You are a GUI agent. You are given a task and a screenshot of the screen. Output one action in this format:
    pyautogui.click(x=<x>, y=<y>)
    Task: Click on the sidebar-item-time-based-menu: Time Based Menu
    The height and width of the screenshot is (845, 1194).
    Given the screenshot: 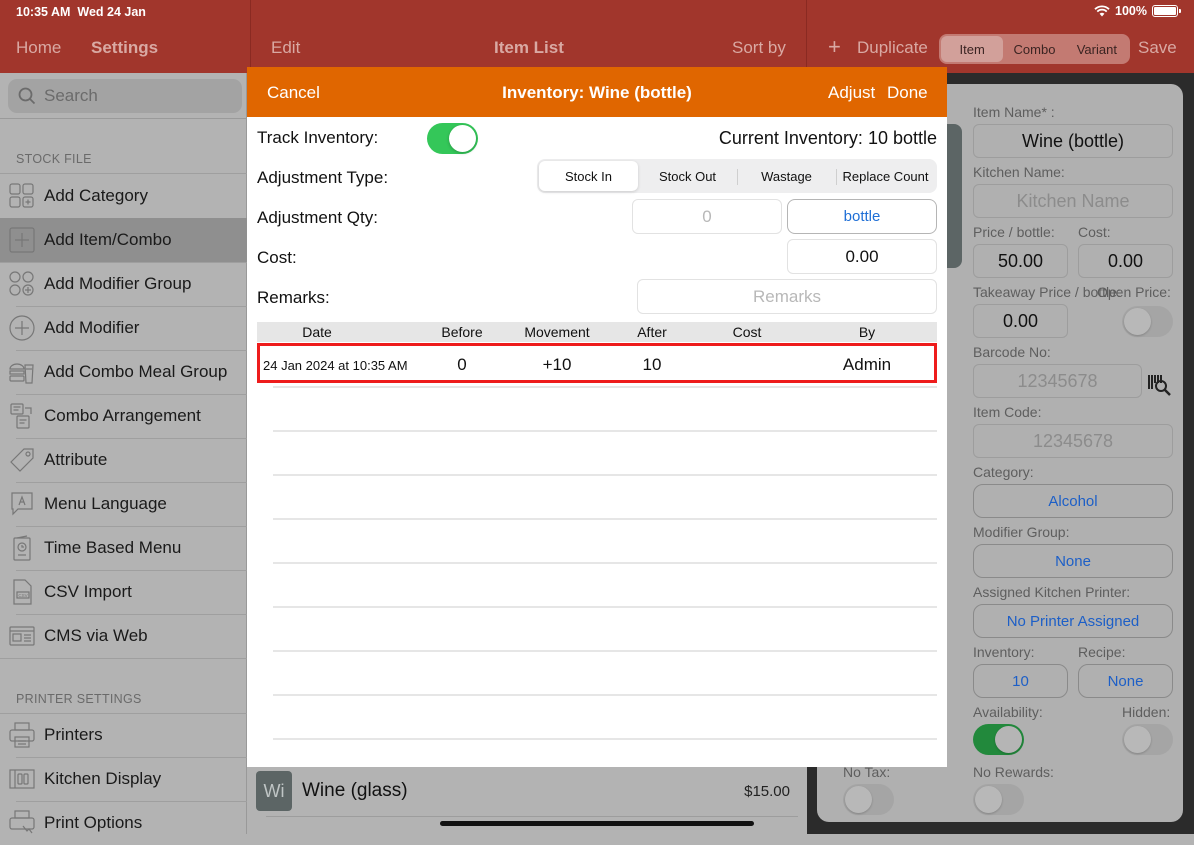 What is the action you would take?
    pyautogui.click(x=123, y=548)
    